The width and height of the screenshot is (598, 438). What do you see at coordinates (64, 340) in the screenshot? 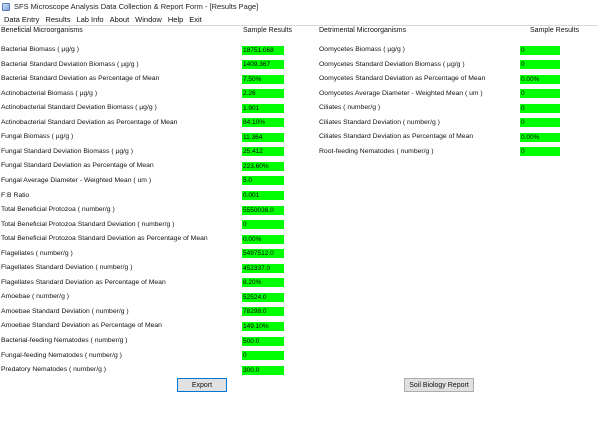
I see `beneficial-row-label: Bacterial-feeding Nematodes ( number/g )` at bounding box center [64, 340].